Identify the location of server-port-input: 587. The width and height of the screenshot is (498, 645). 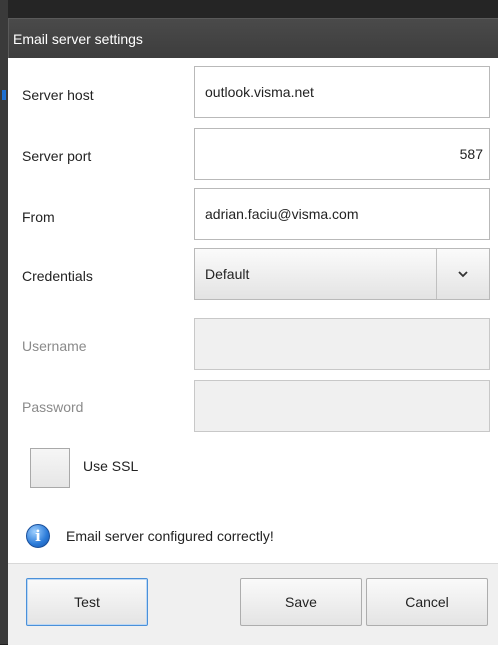
(342, 154).